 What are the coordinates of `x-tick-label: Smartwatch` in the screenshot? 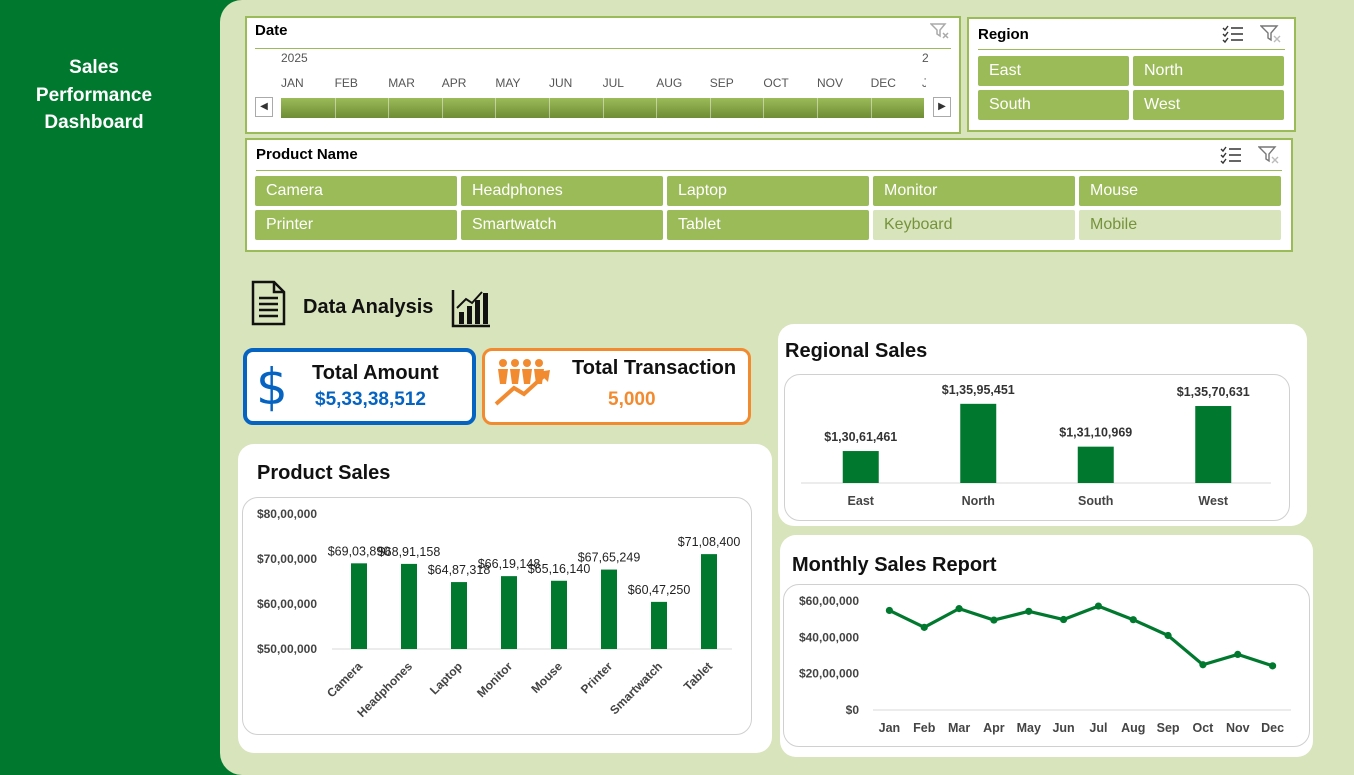 It's located at (636, 688).